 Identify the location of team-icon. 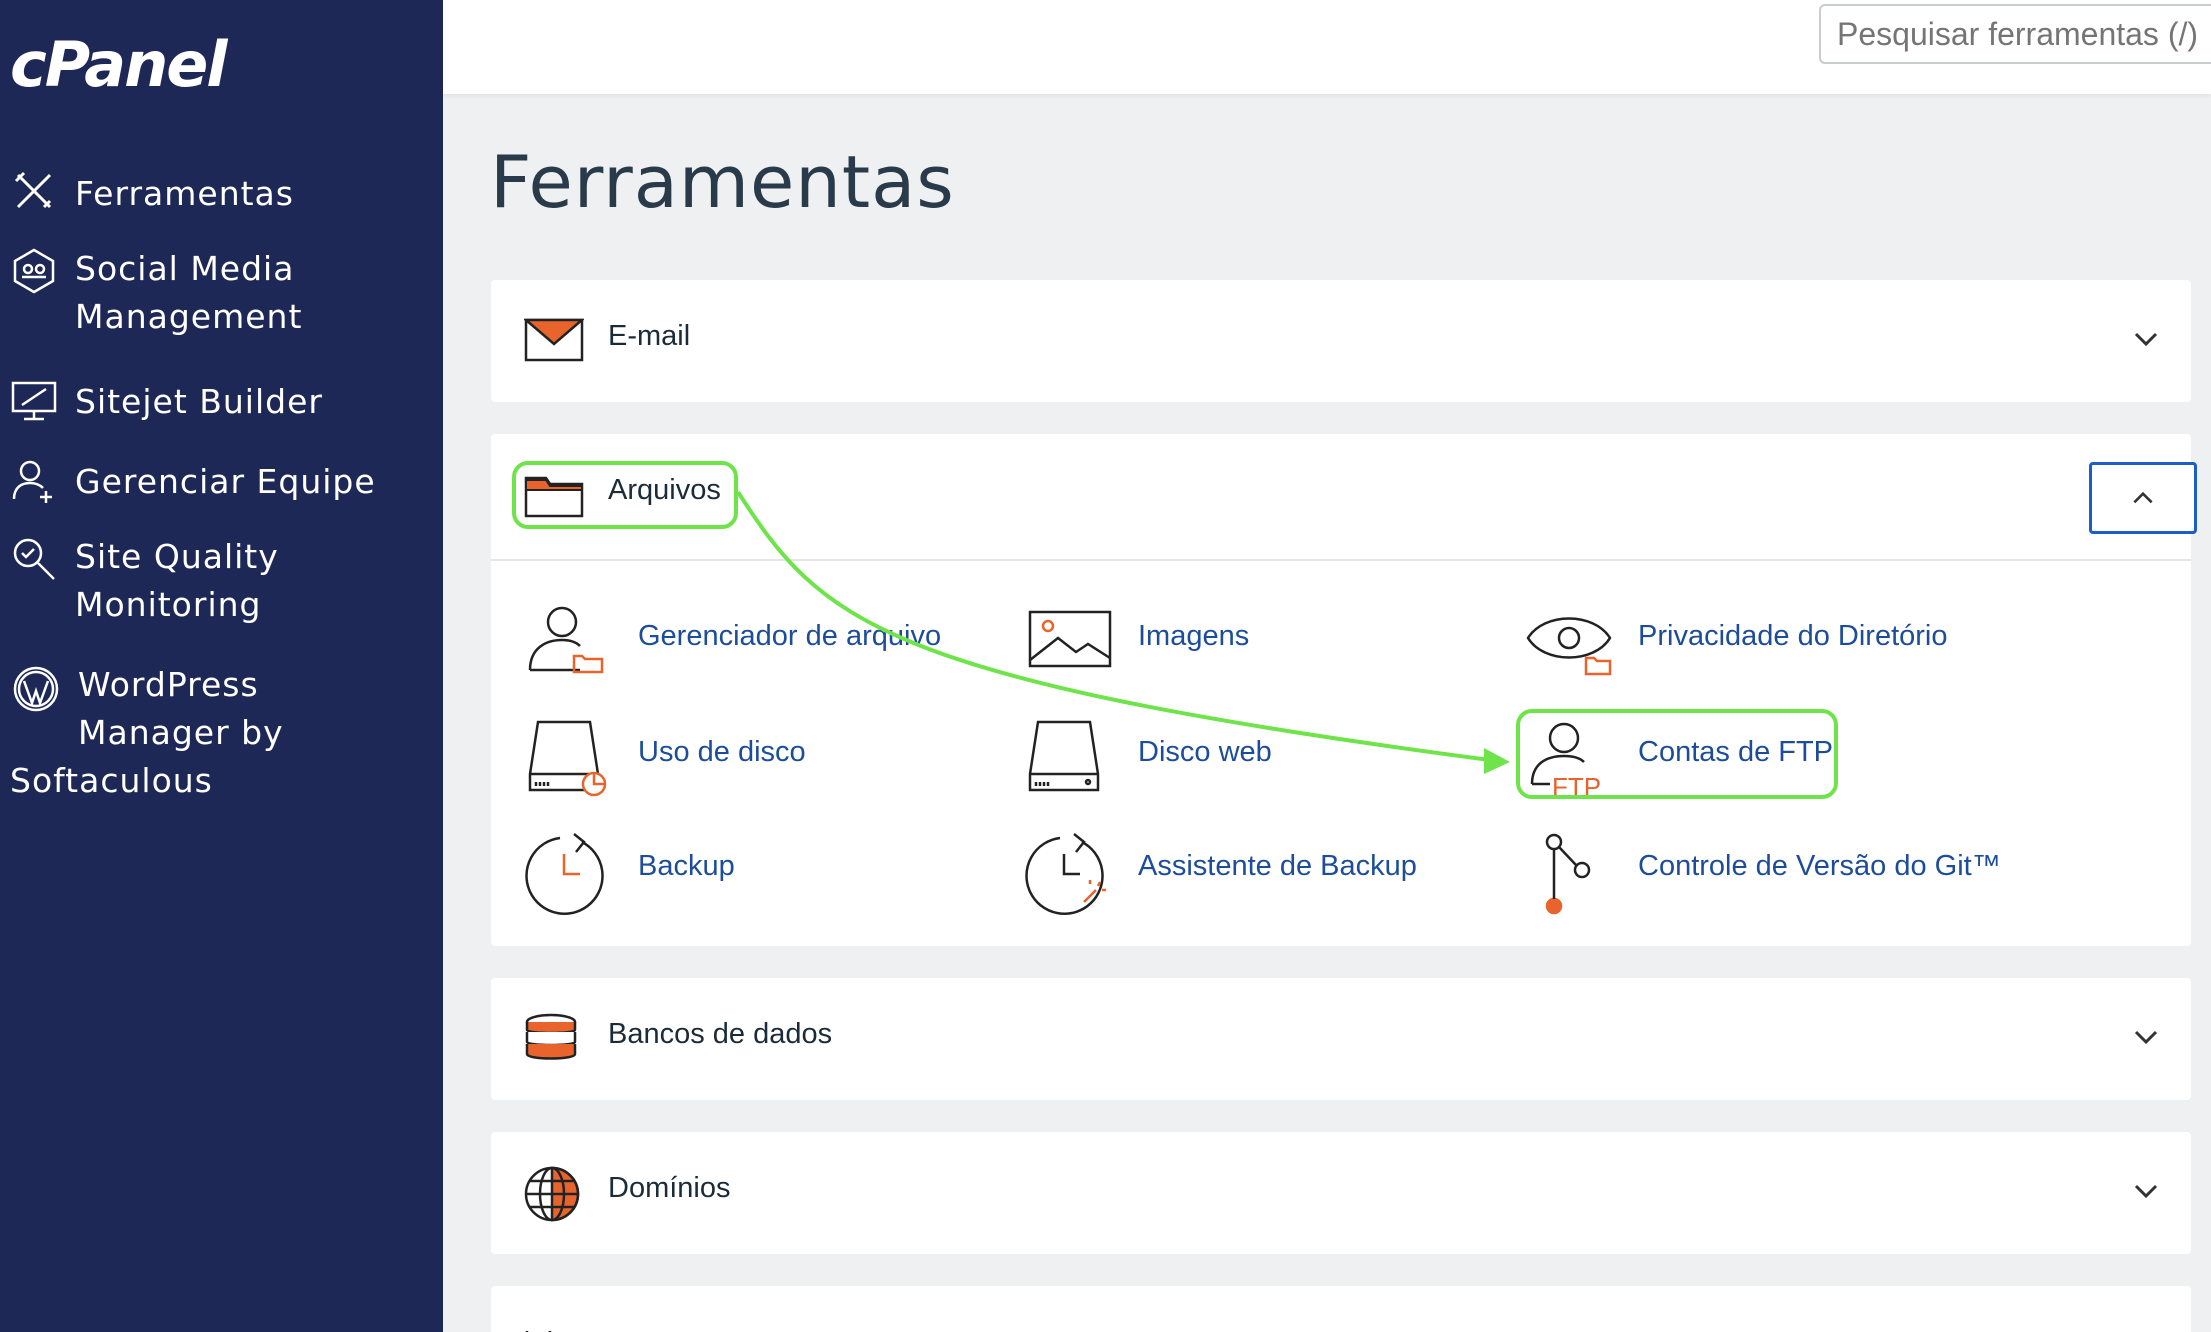
(34, 481).